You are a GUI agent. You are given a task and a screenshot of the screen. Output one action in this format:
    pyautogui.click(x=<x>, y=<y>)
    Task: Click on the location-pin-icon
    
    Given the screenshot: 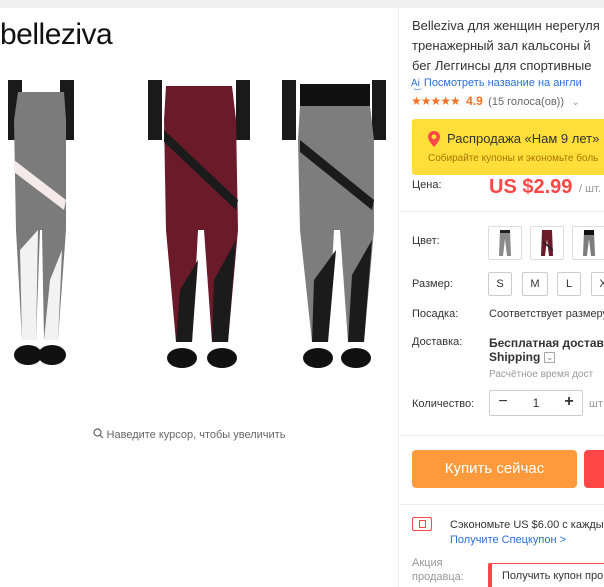 What is the action you would take?
    pyautogui.click(x=434, y=139)
    